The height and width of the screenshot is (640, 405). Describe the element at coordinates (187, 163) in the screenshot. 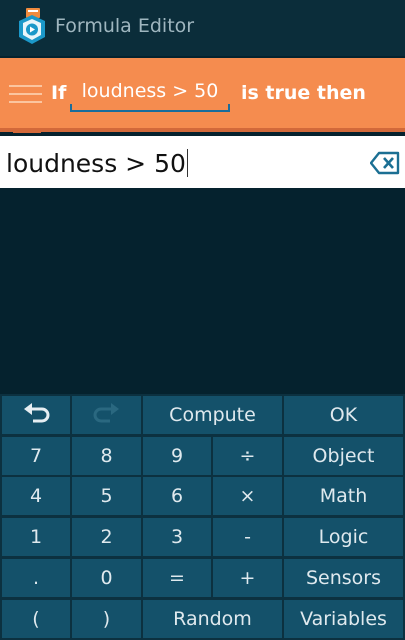

I see `text-caret` at that location.